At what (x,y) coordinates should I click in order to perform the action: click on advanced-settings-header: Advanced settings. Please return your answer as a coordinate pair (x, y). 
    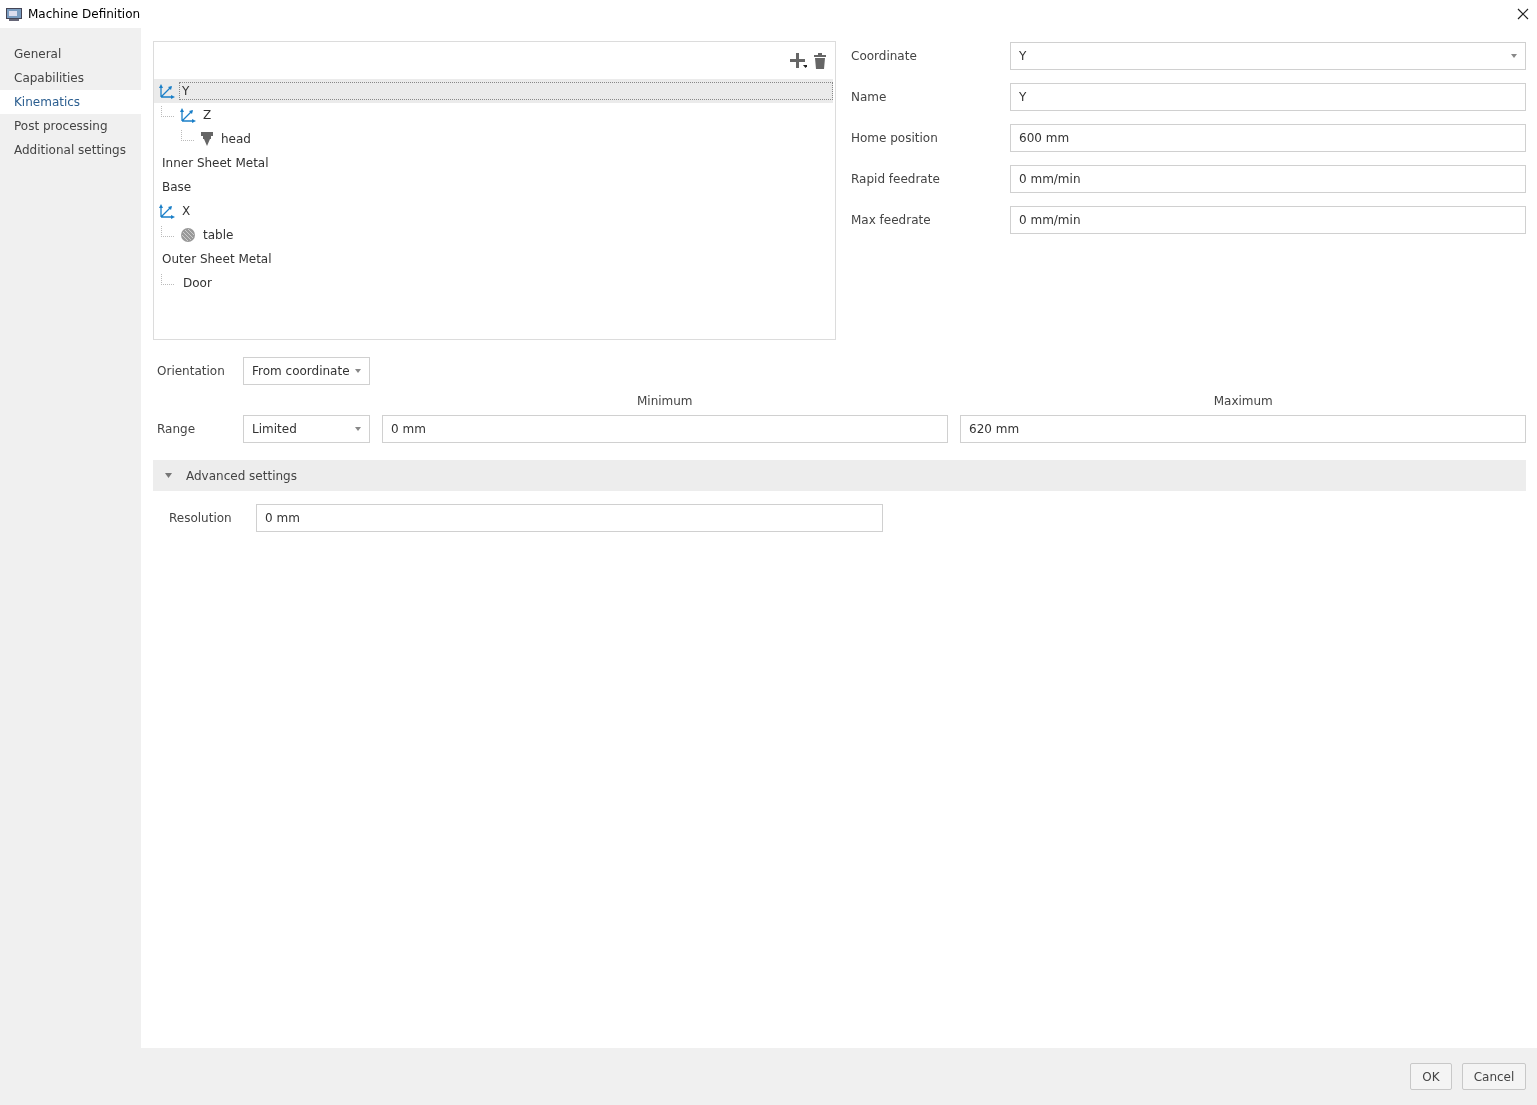
    Looking at the image, I should click on (839, 475).